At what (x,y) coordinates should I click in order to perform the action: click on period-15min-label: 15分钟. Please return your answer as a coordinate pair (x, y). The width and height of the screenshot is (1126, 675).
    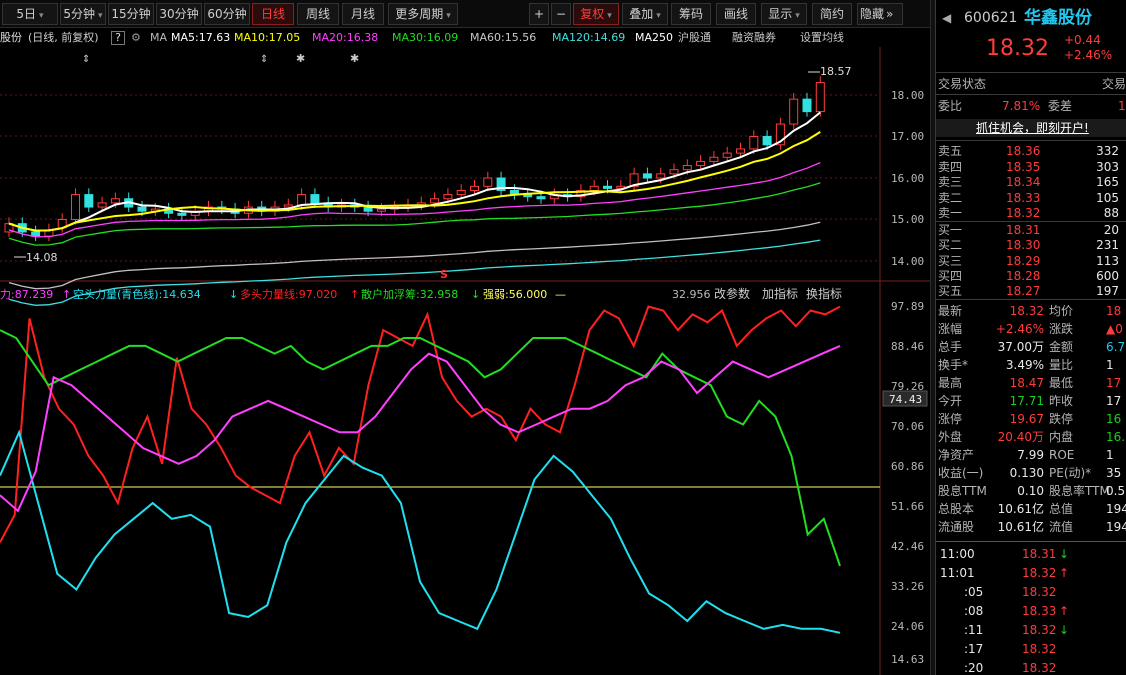
    Looking at the image, I should click on (131, 14).